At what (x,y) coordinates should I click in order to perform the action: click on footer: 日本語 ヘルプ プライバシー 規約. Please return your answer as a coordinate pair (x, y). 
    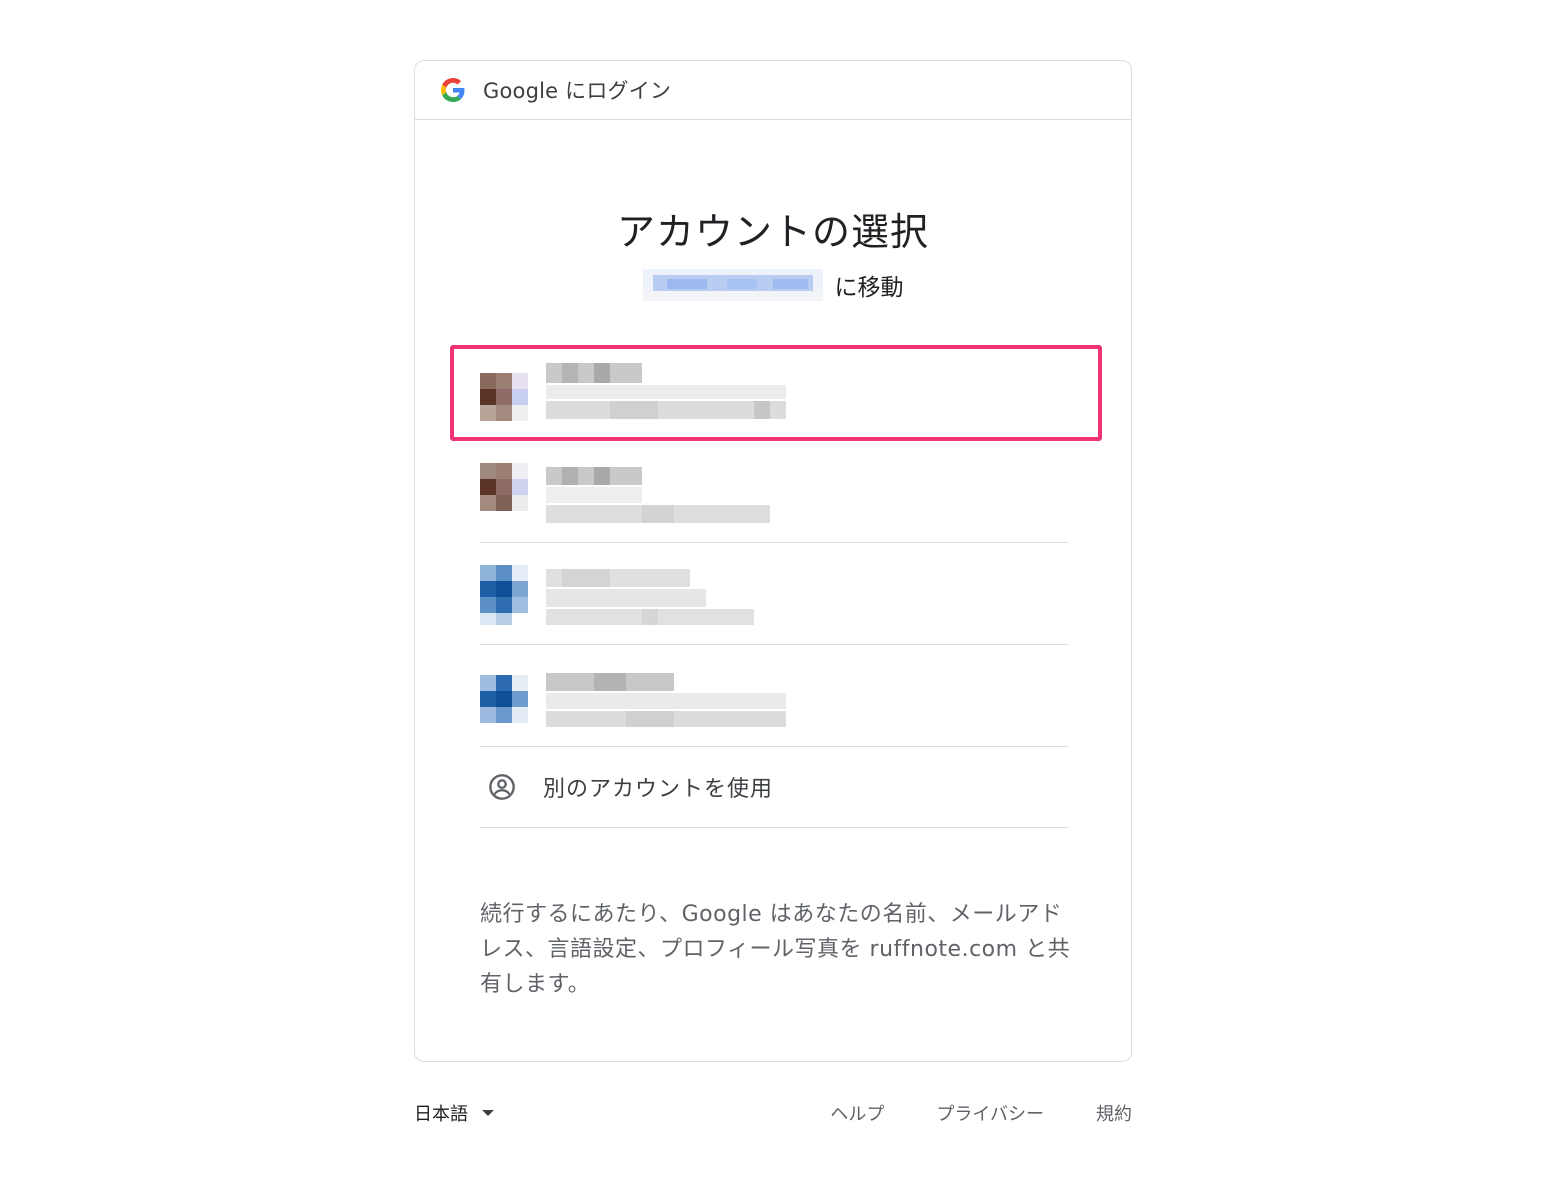
    Looking at the image, I should click on (773, 1113).